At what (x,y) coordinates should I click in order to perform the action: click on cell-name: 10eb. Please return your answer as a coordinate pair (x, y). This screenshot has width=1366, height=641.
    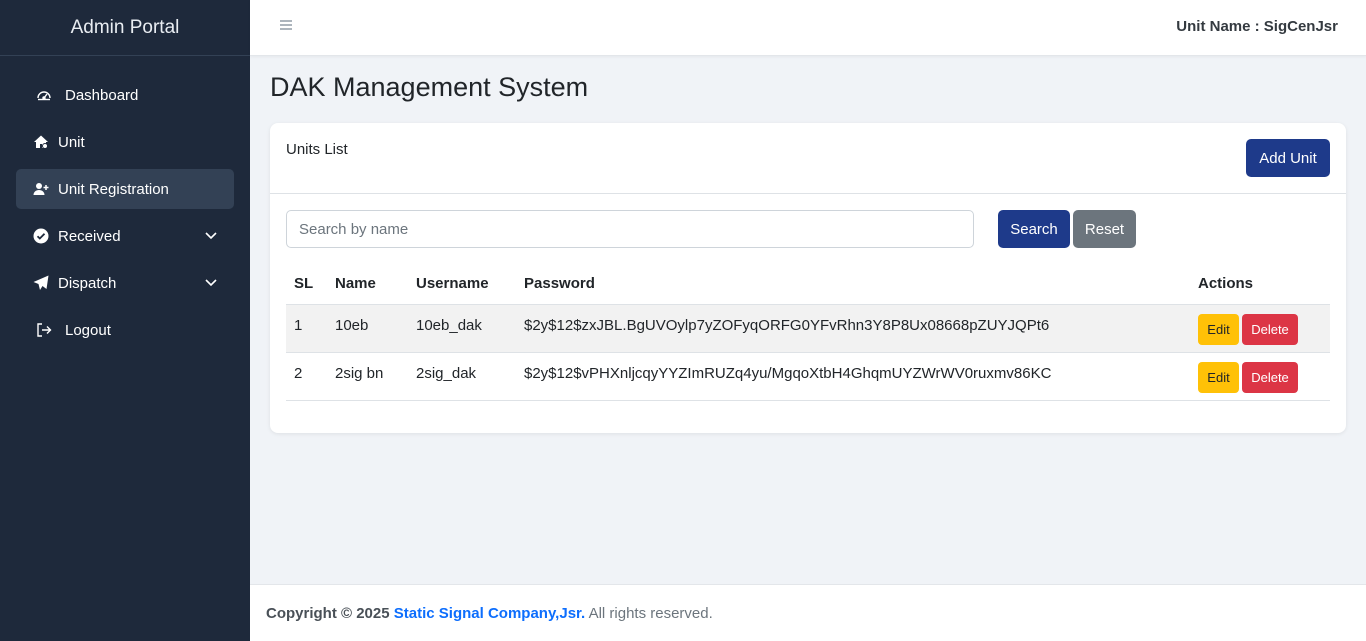
    Looking at the image, I should click on (367, 328).